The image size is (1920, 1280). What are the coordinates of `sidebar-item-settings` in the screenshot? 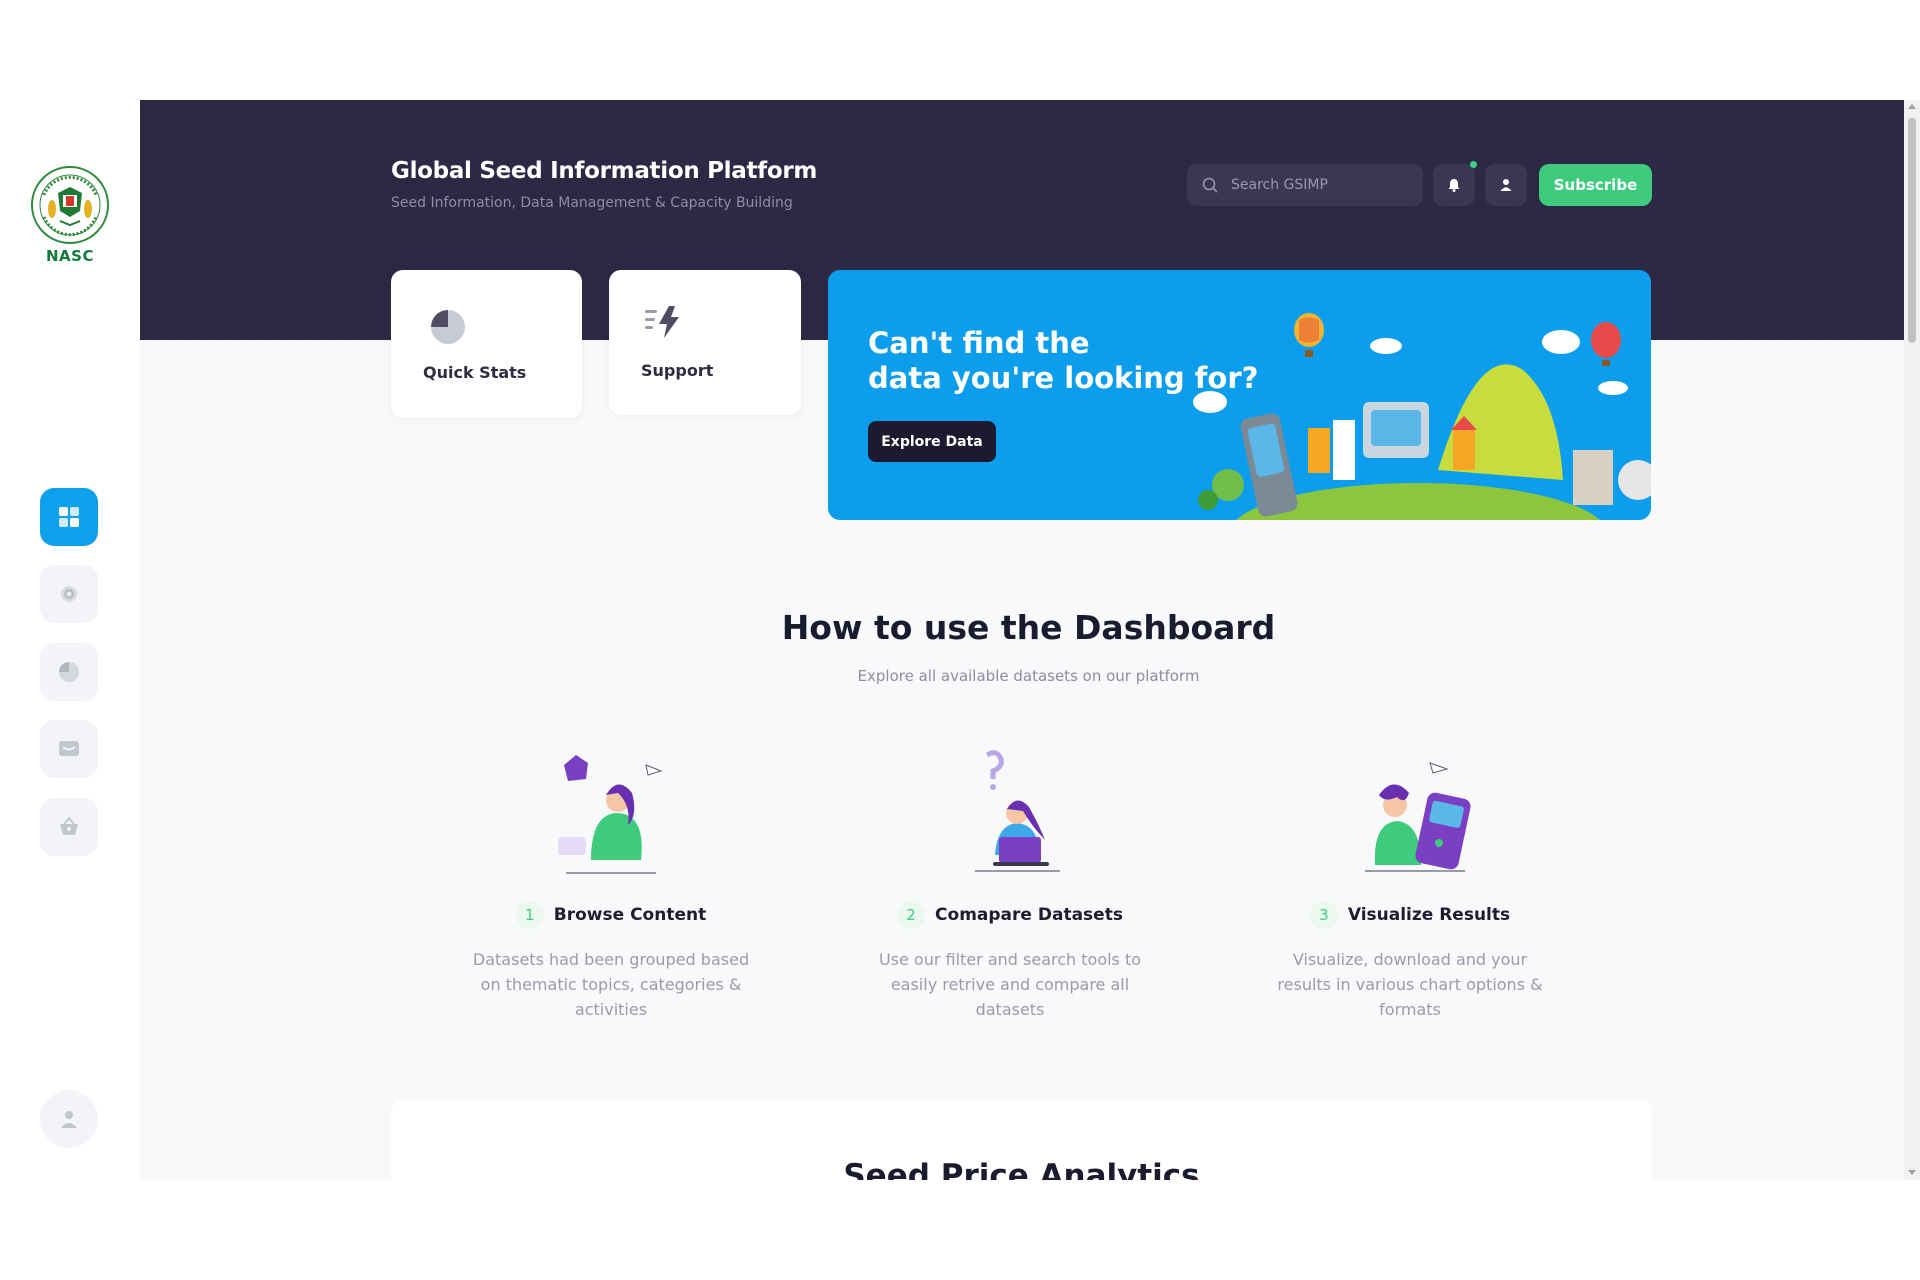 It's located at (69, 594).